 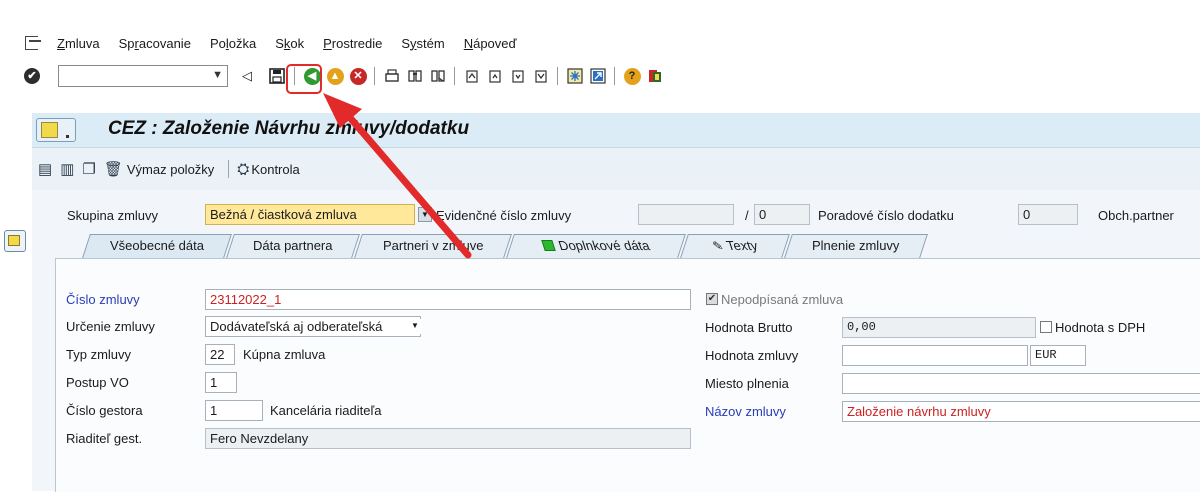 I want to click on tab-texts: ✎Texty, so click(x=735, y=246).